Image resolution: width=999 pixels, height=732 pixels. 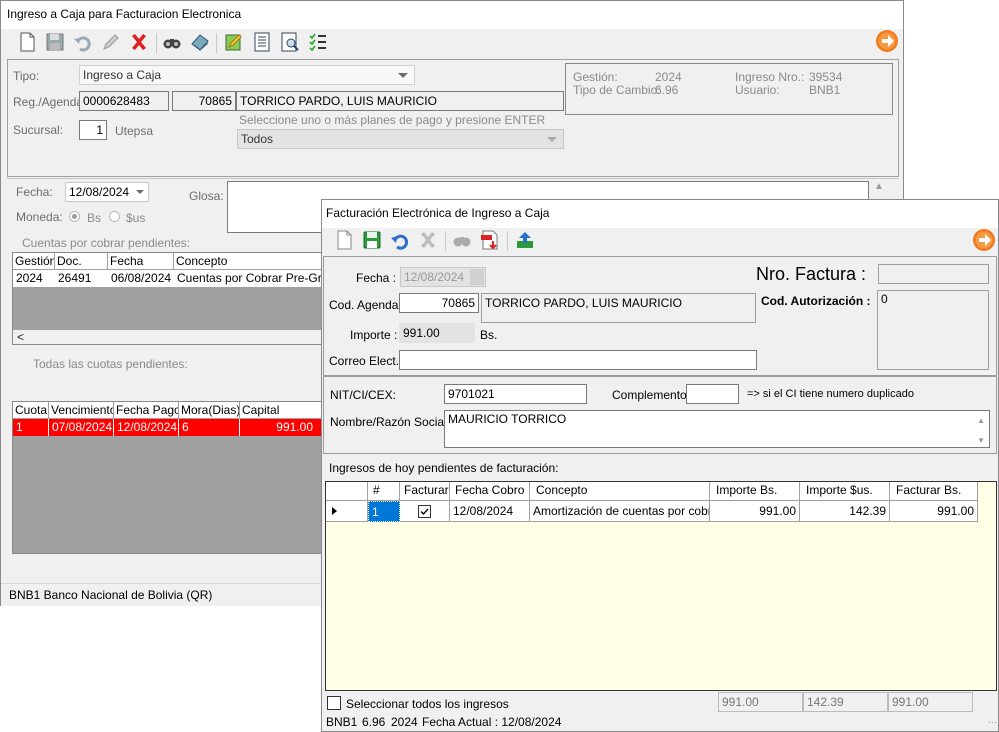 What do you see at coordinates (141, 261) in the screenshot?
I see `cxc-header-fecha: Fecha` at bounding box center [141, 261].